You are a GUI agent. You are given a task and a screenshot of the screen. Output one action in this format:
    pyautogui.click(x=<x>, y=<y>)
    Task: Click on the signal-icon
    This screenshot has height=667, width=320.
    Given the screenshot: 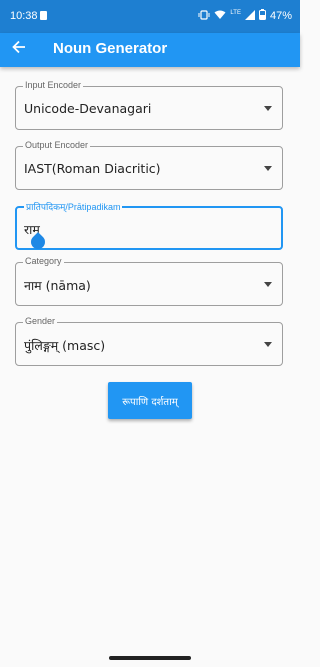 What is the action you would take?
    pyautogui.click(x=249, y=16)
    